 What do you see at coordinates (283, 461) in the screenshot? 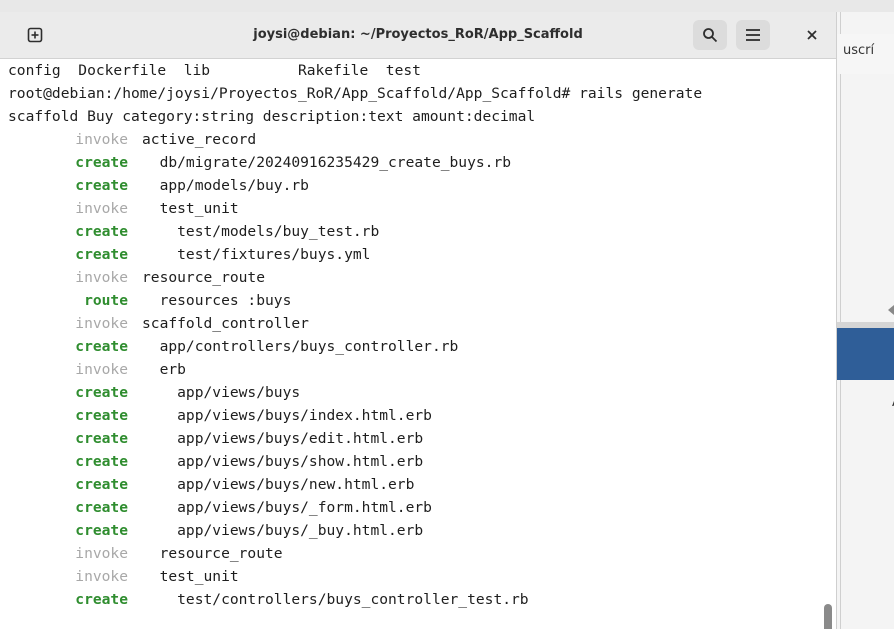
I see `generated-path: app/views/buys/show.html.erb` at bounding box center [283, 461].